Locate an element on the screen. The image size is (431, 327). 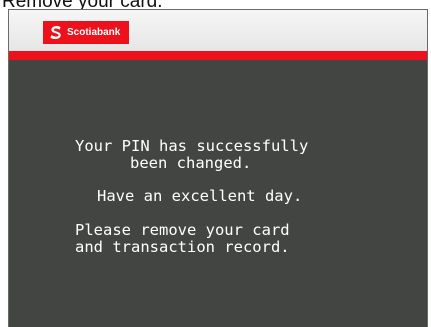
pin-changed-message-line-1: Your PIN has successfully is located at coordinates (192, 146).